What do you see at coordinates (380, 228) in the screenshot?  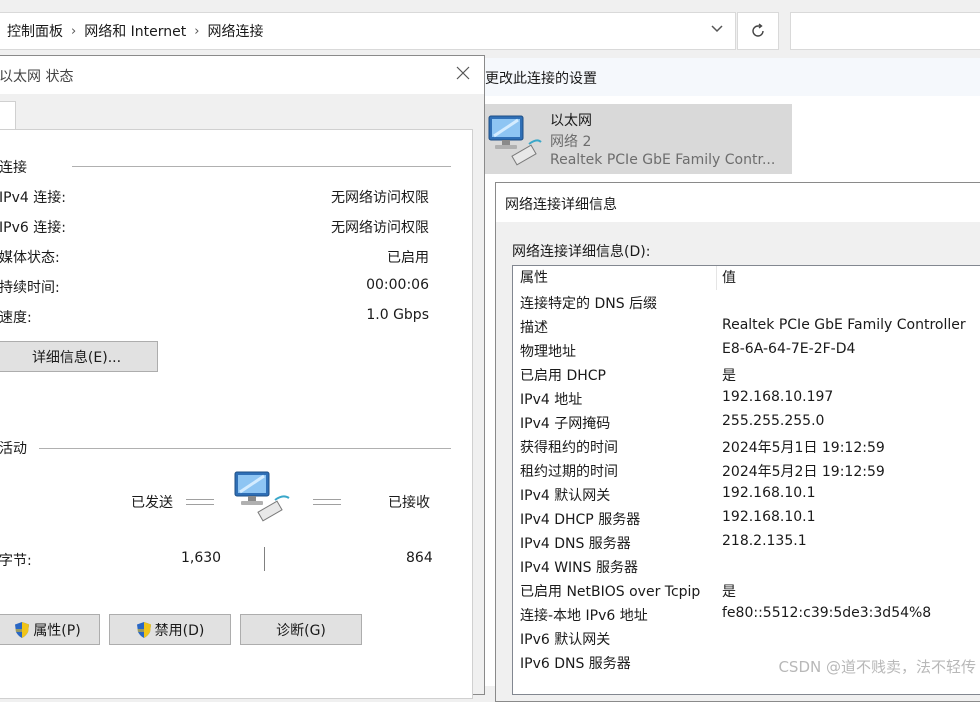 I see `ipv6-connectivity-value: 无网络访问权限` at bounding box center [380, 228].